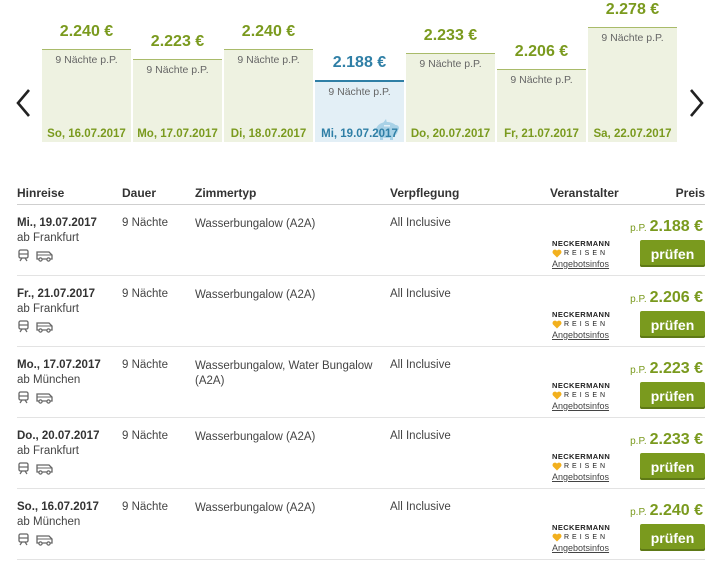 The height and width of the screenshot is (562, 716). What do you see at coordinates (56, 294) in the screenshot?
I see `row-departure-date: Fr., 21.07.2017` at bounding box center [56, 294].